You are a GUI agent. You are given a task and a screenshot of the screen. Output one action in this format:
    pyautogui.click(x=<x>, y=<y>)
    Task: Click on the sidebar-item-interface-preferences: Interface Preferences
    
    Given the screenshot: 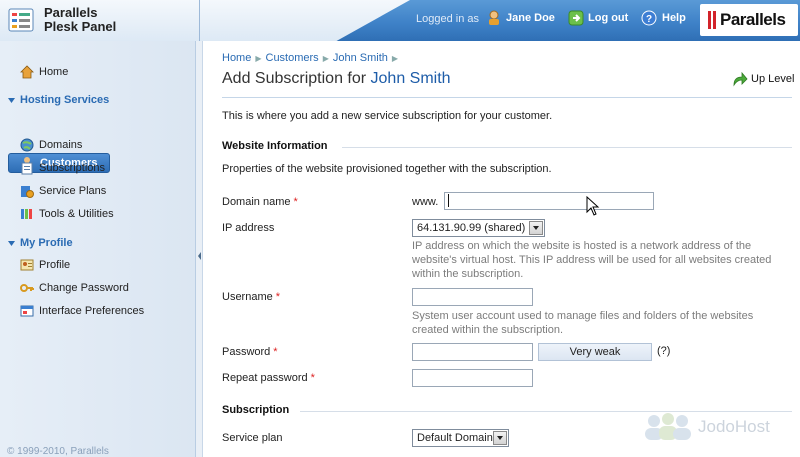 What is the action you would take?
    pyautogui.click(x=82, y=311)
    